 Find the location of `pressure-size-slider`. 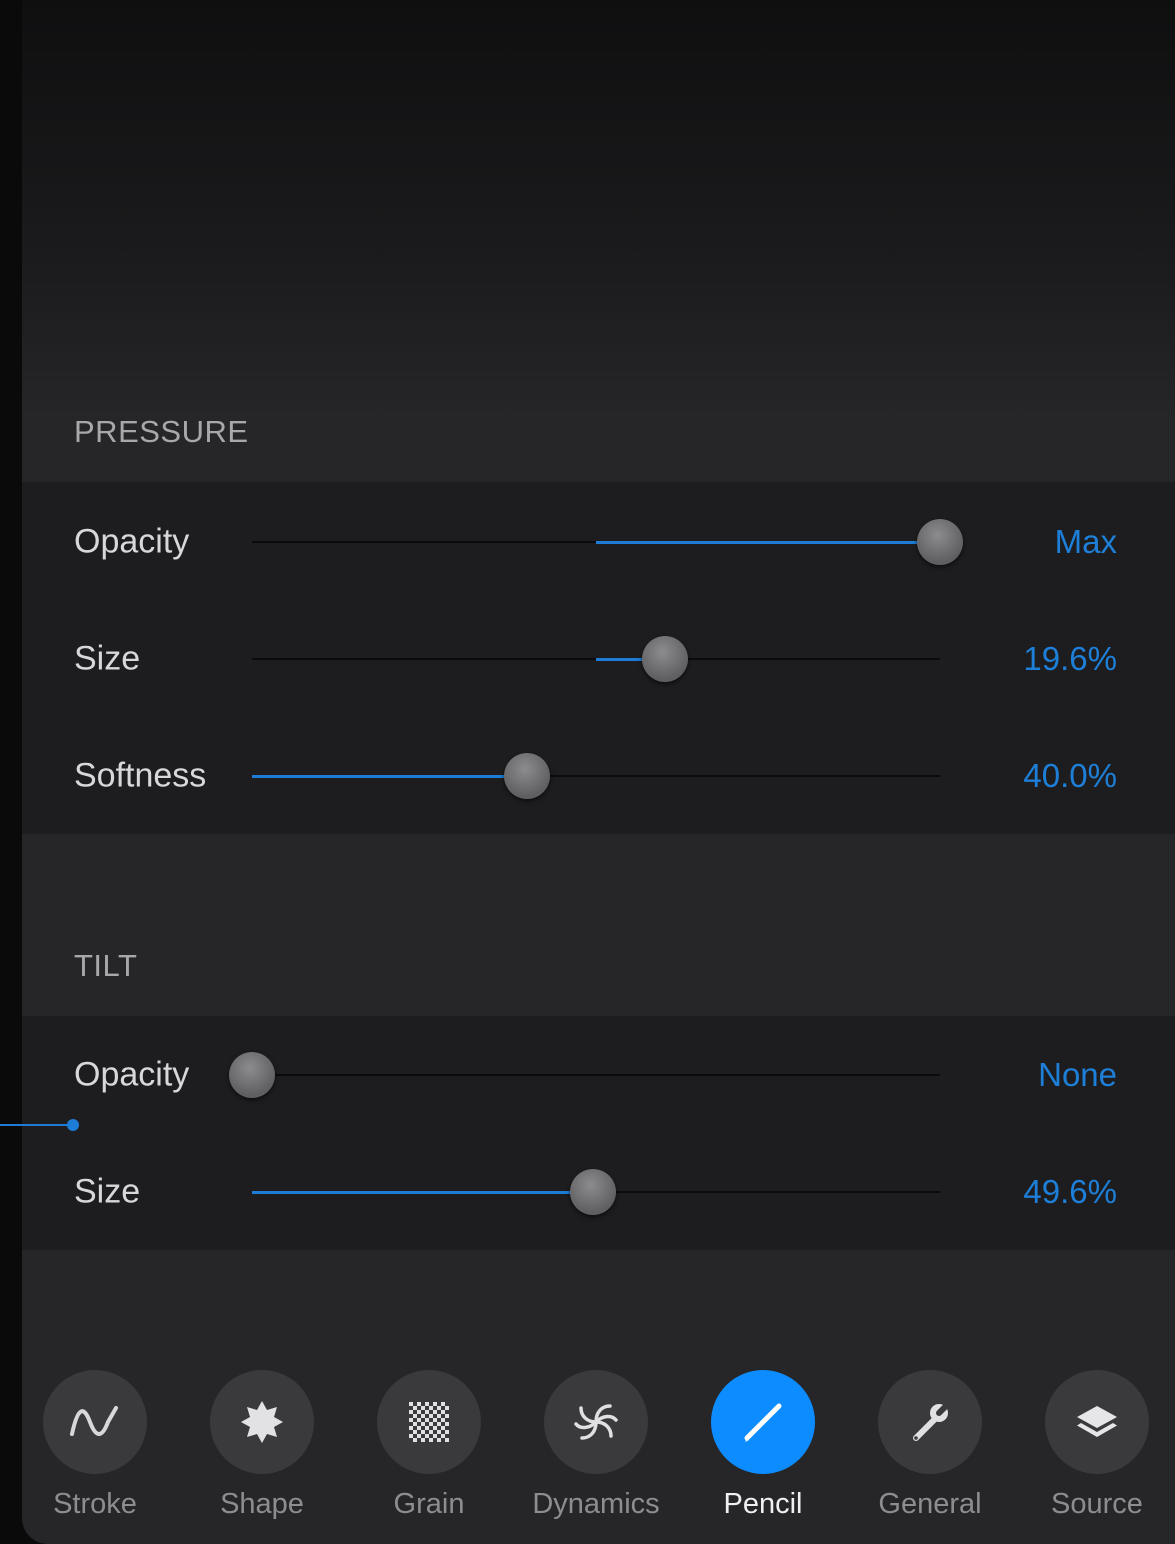

pressure-size-slider is located at coordinates (596, 659).